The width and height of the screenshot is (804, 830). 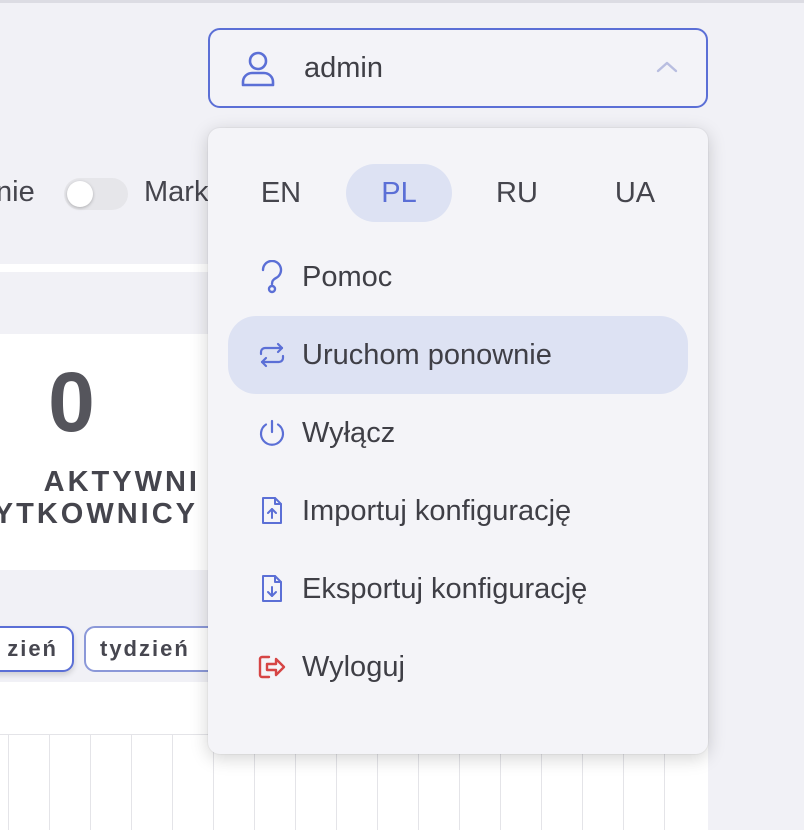 What do you see at coordinates (121, 482) in the screenshot?
I see `stat-label-line1: AKTYWNI` at bounding box center [121, 482].